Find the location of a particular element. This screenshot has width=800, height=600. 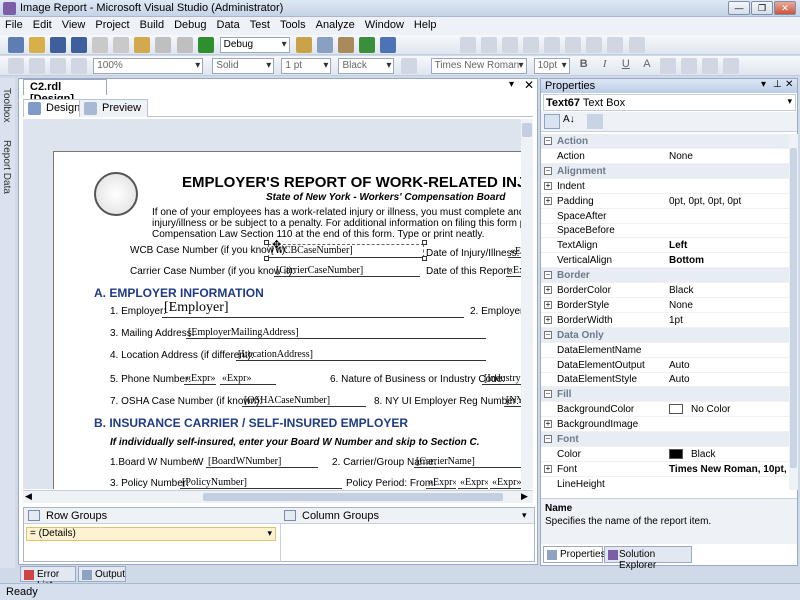

same-width-icon is located at coordinates (594, 45).